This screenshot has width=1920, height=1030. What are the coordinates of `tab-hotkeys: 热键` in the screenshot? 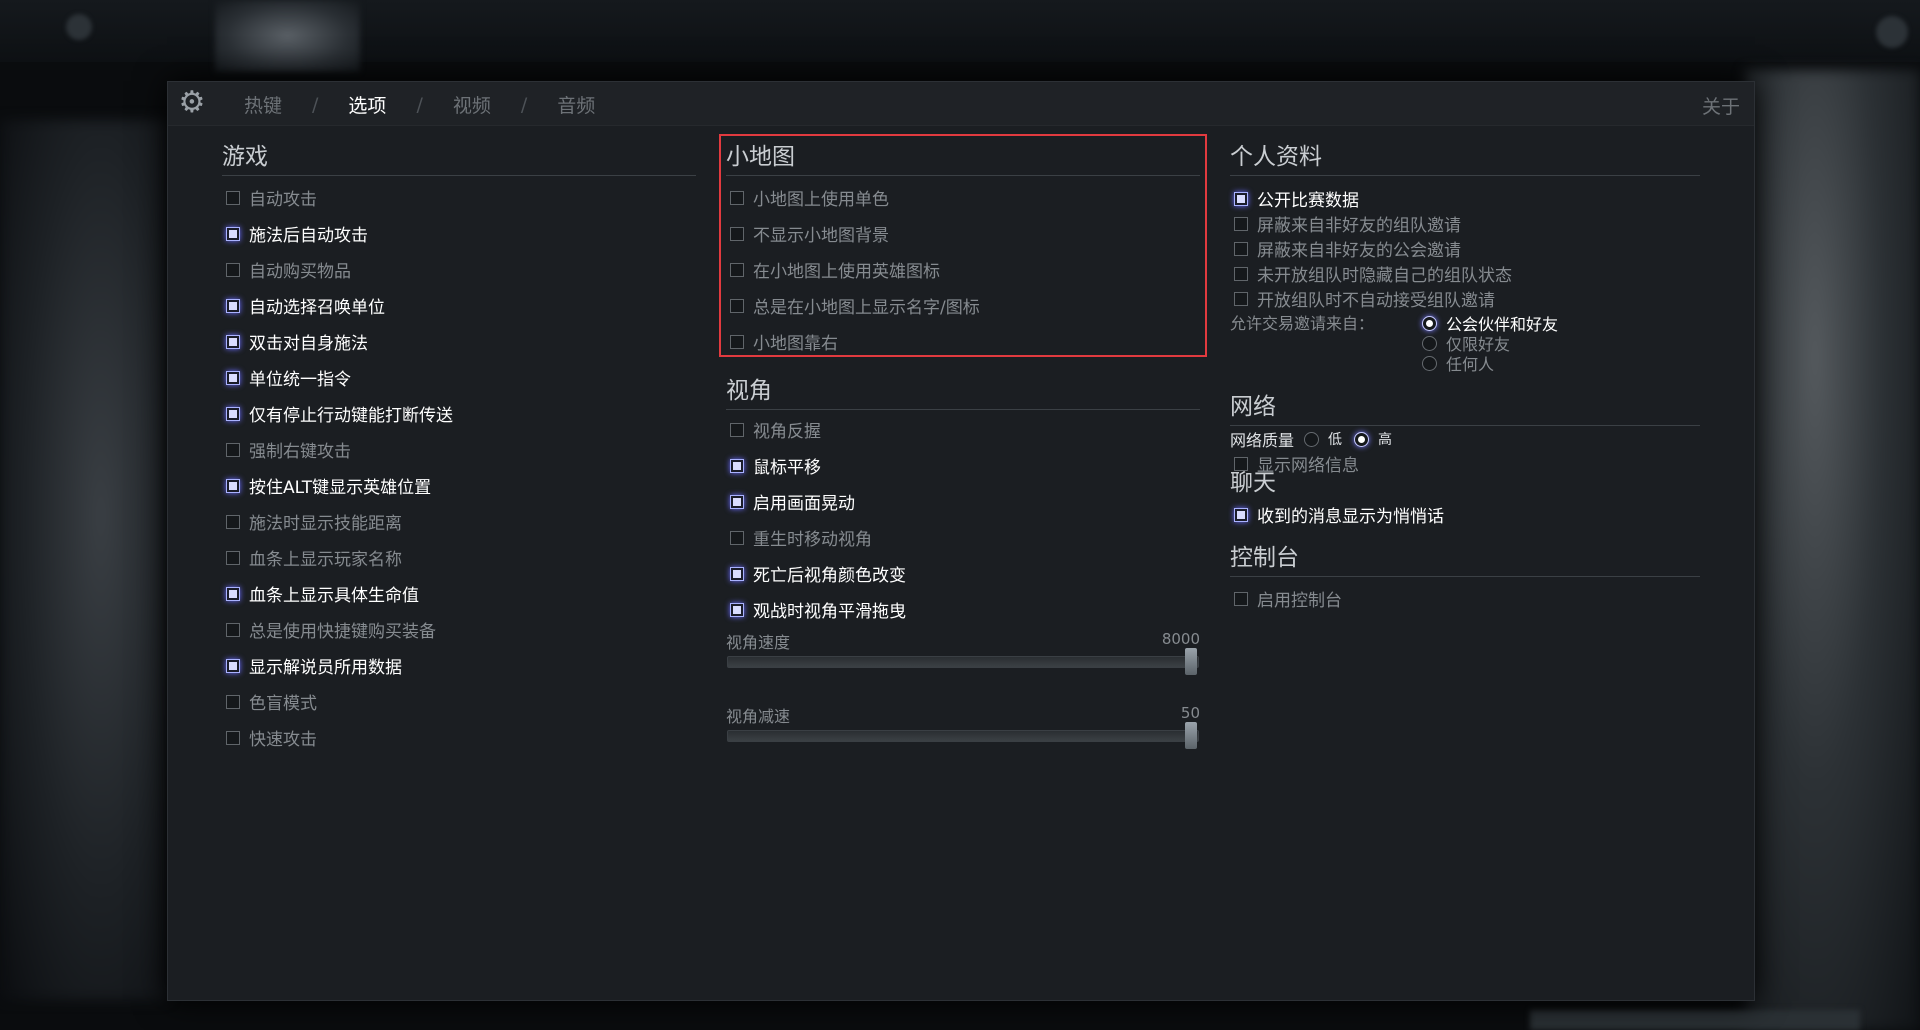 It's located at (263, 104).